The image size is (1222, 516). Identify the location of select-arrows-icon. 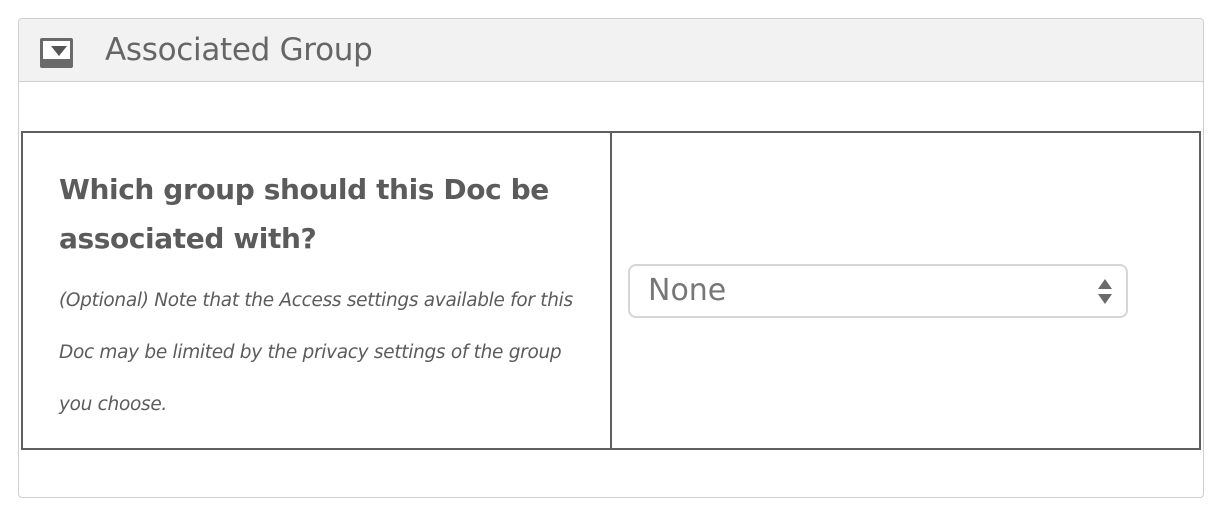
(1106, 292).